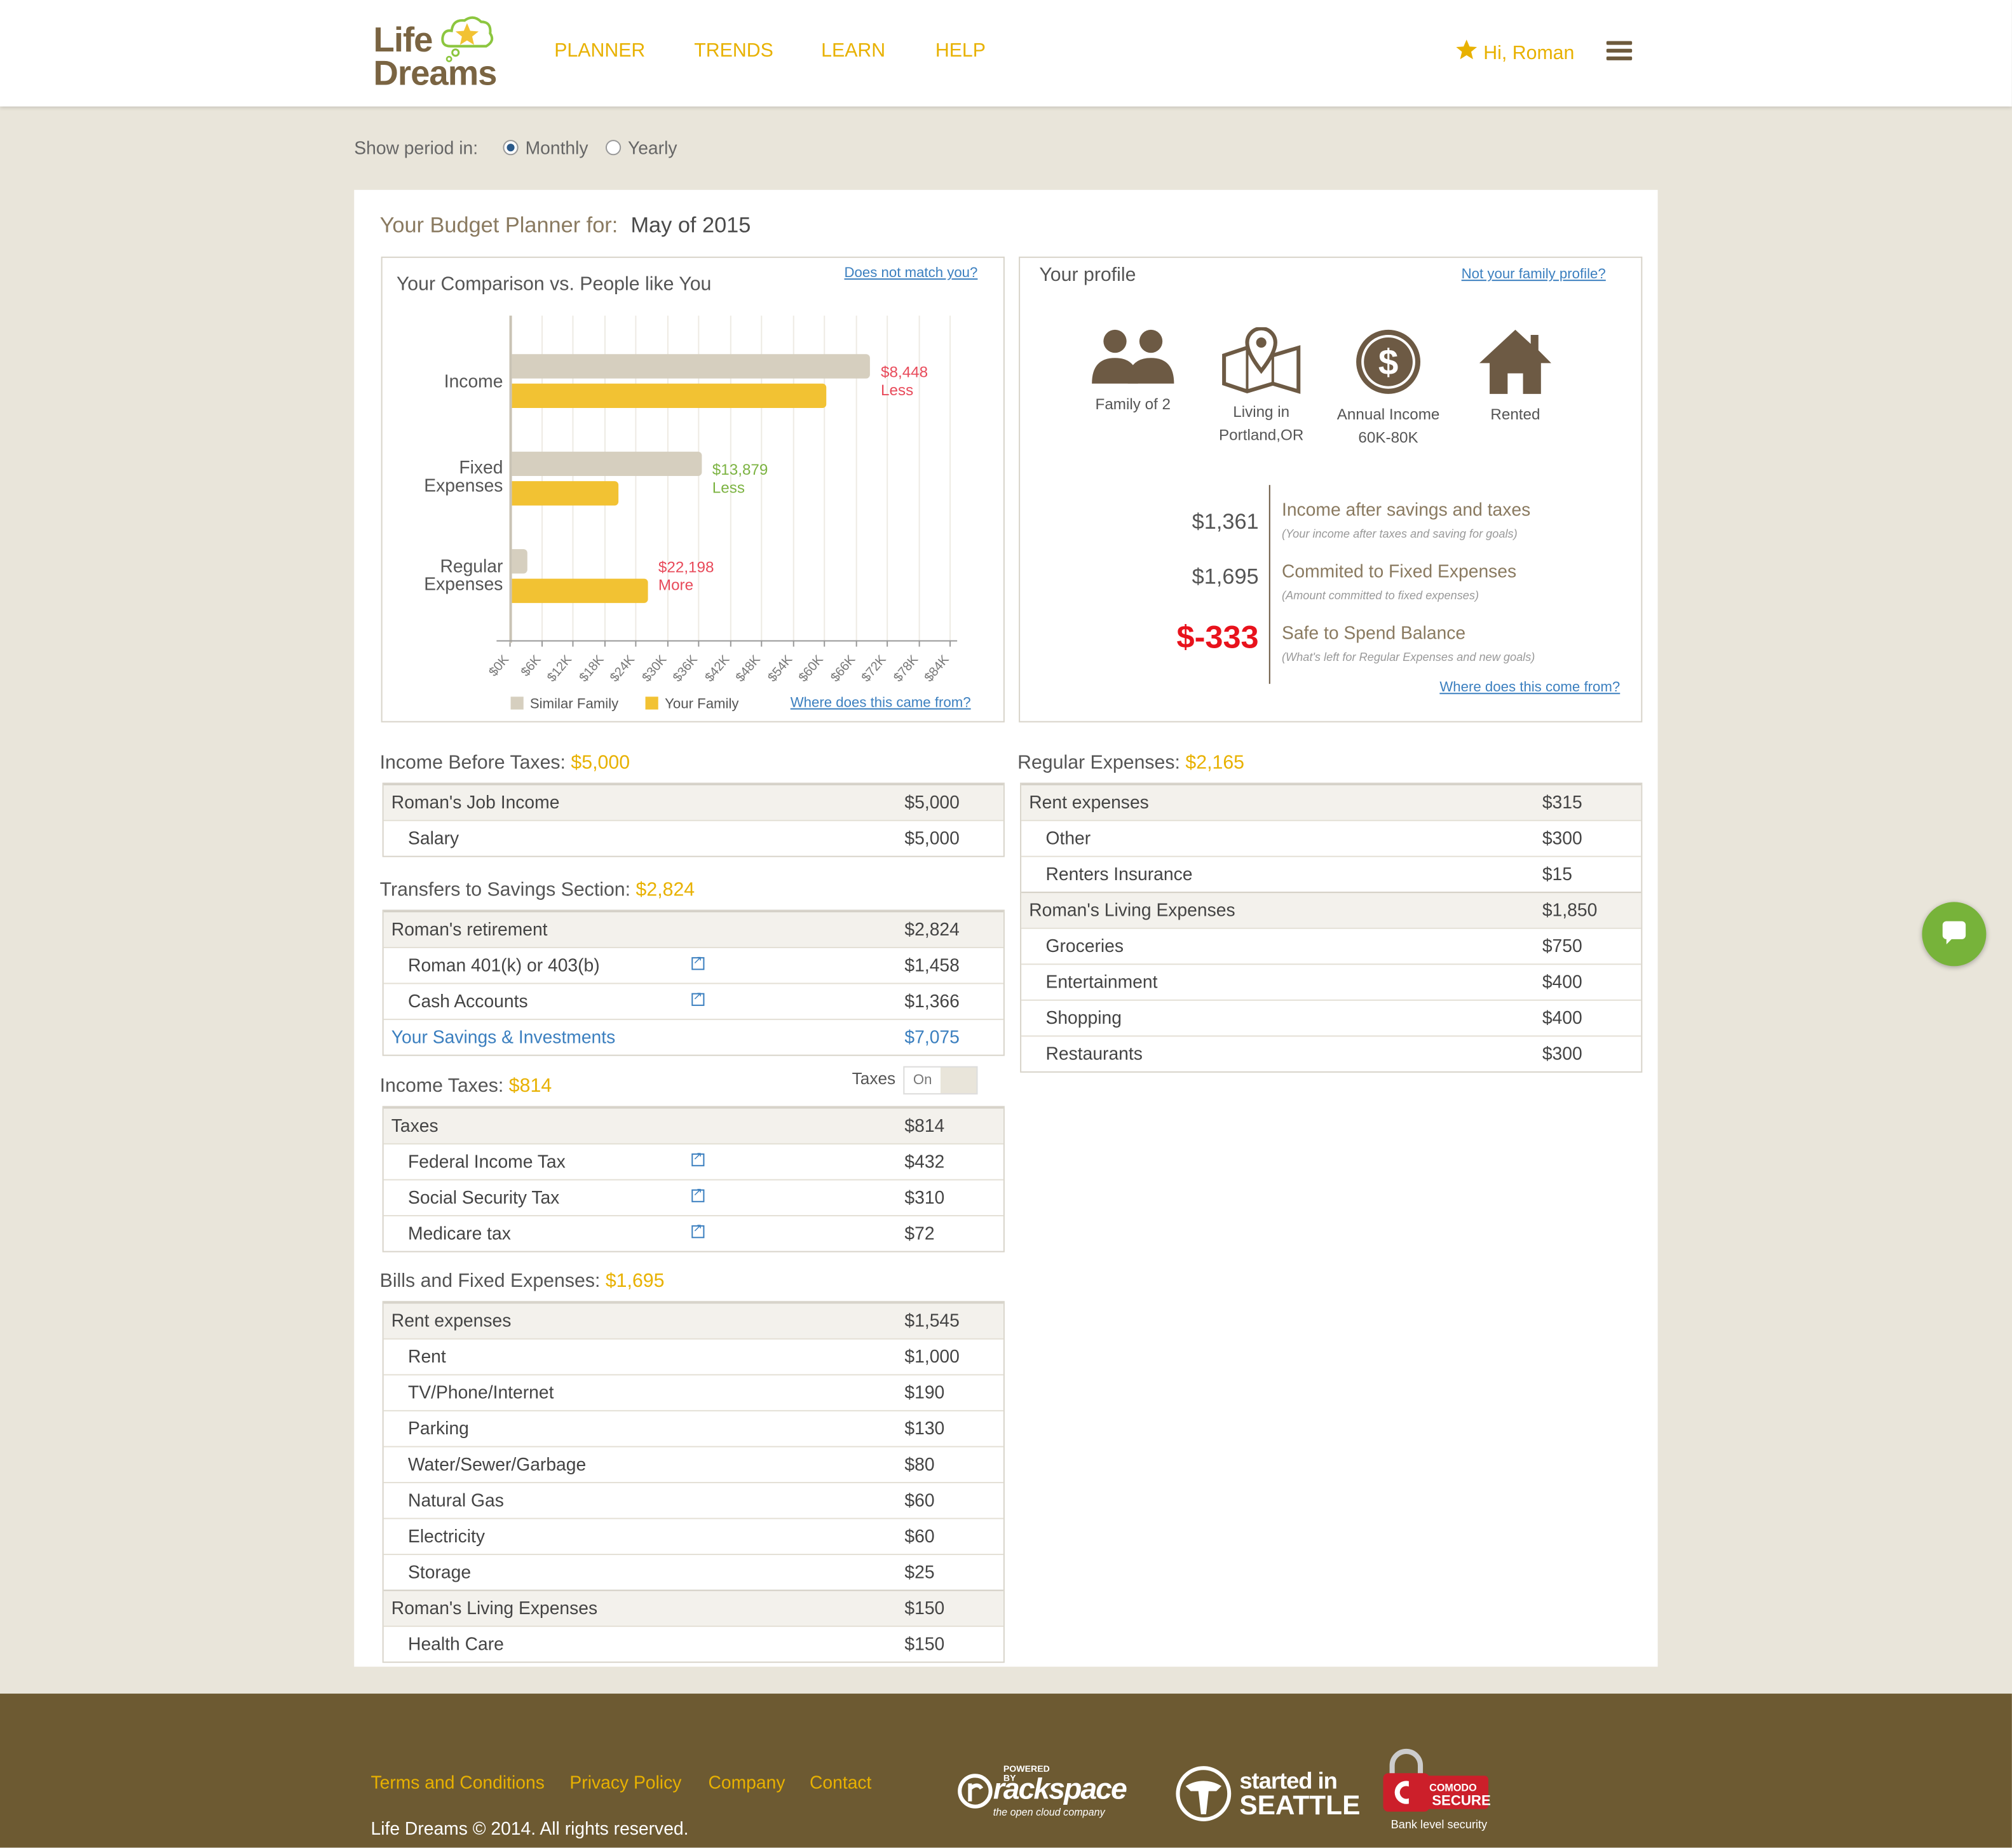 The height and width of the screenshot is (1848, 2012). Describe the element at coordinates (457, 1782) in the screenshot. I see `terms-link: Terms and Conditions` at that location.